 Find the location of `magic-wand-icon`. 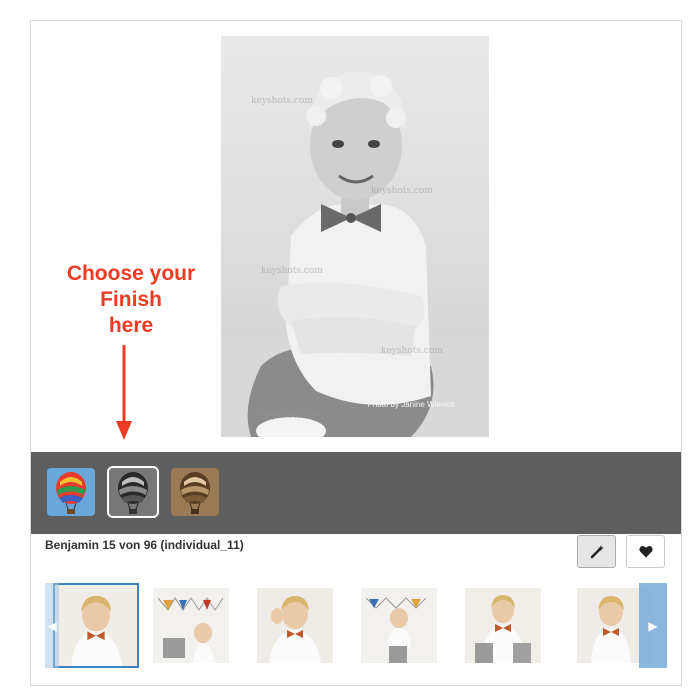

magic-wand-icon is located at coordinates (597, 551).